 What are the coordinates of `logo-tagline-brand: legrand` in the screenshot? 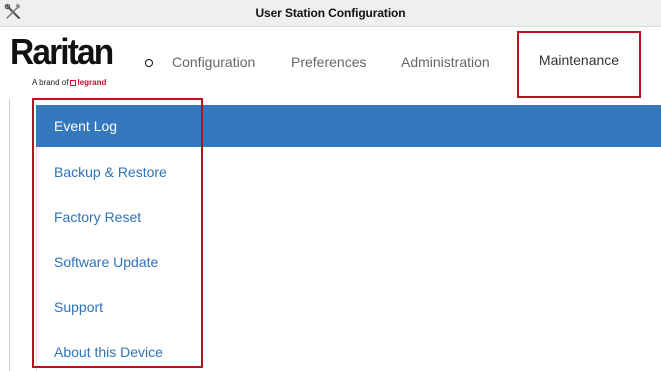 It's located at (92, 82).